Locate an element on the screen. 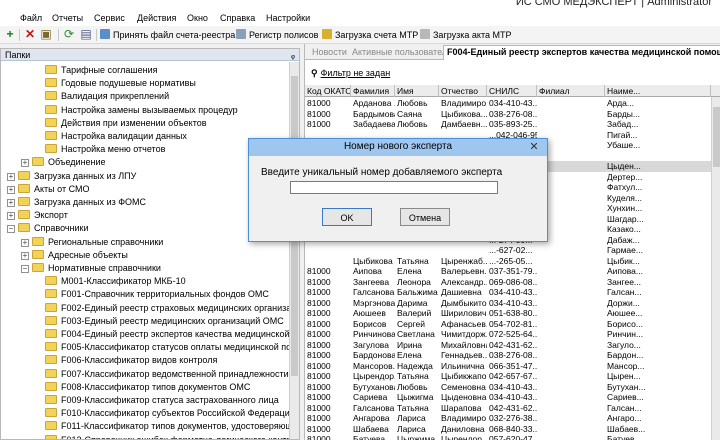 The image size is (720, 440). open-folder-icon: ▣ is located at coordinates (46, 34).